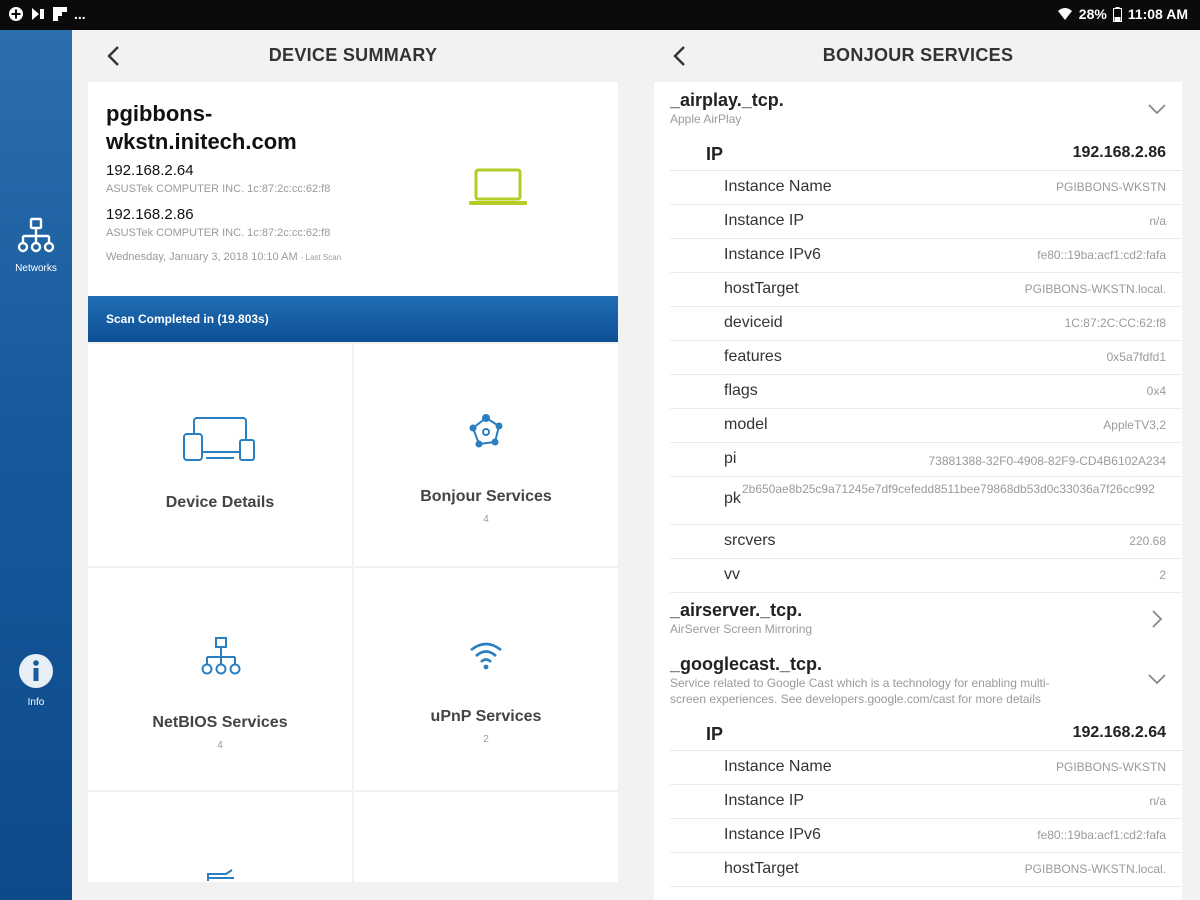  Describe the element at coordinates (730, 458) in the screenshot. I see `property-key: pi` at that location.